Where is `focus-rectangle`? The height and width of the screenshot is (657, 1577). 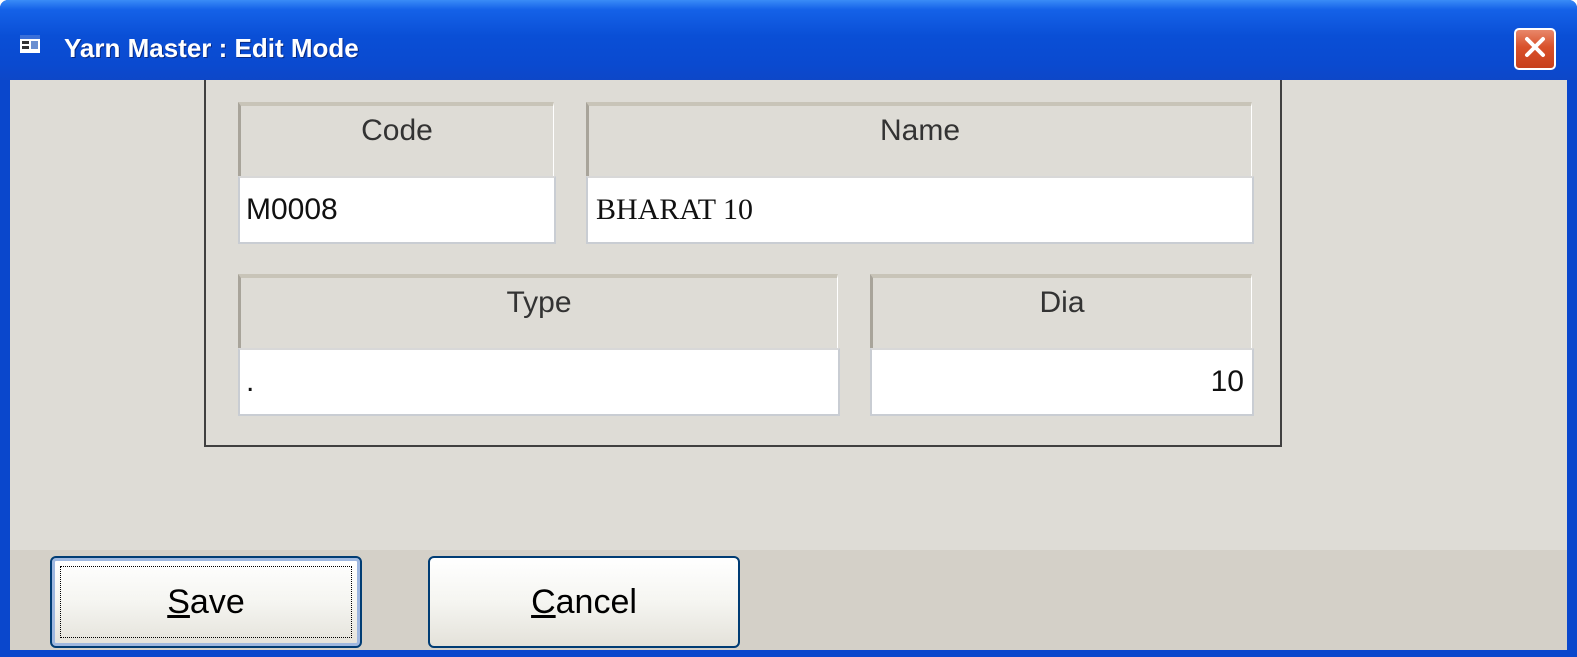
focus-rectangle is located at coordinates (206, 602).